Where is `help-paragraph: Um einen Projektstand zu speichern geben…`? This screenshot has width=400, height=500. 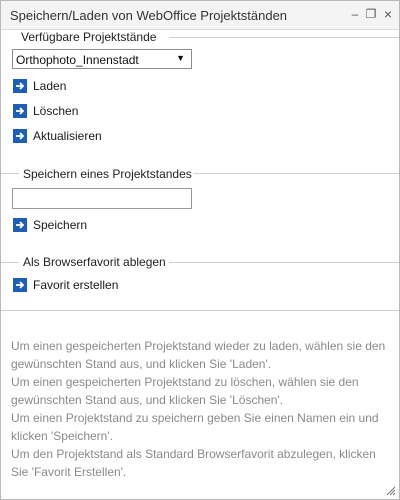
help-paragraph: Um einen Projektstand zu speichern geben… is located at coordinates (195, 427).